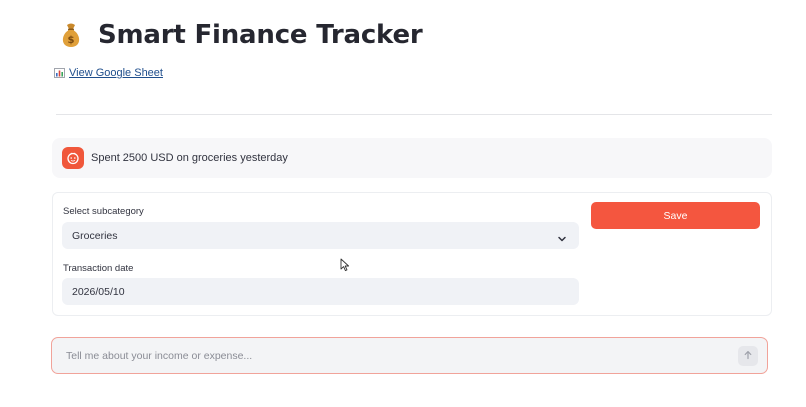 This screenshot has height=407, width=806. Describe the element at coordinates (320, 291) in the screenshot. I see `transaction-date-input: 2026/05/10` at that location.